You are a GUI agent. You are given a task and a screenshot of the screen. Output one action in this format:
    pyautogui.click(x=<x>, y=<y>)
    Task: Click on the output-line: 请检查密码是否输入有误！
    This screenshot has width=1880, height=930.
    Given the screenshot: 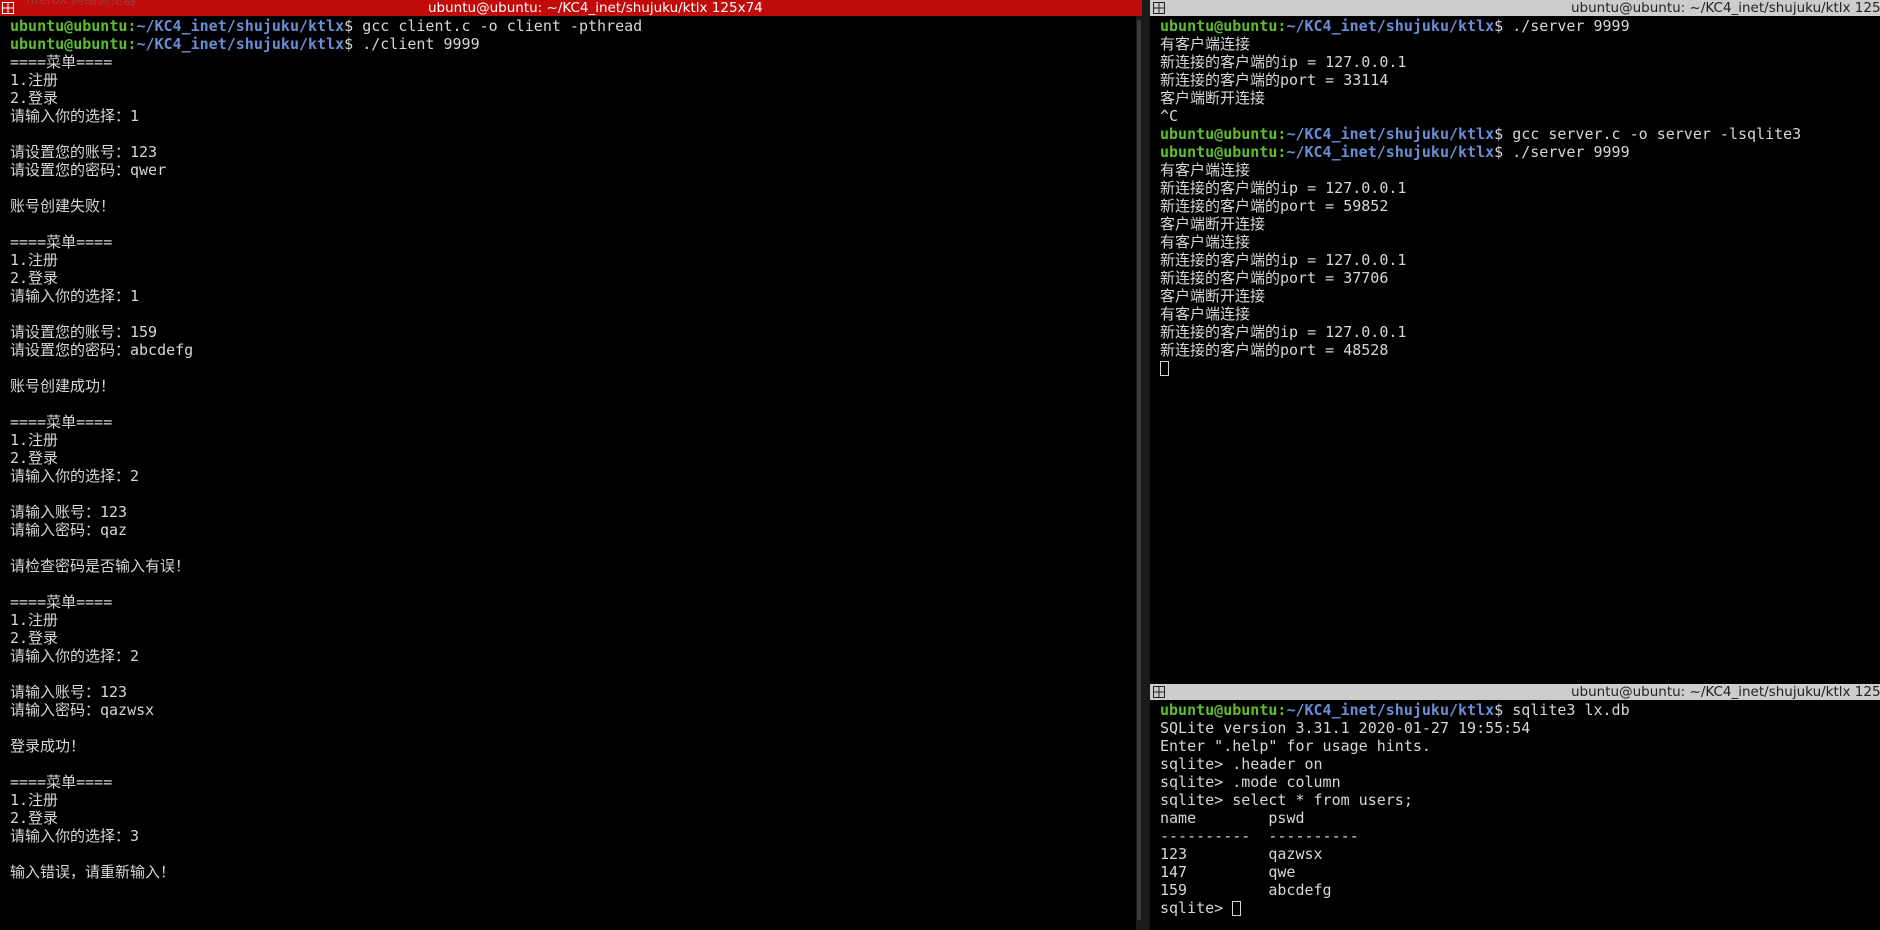 What is the action you would take?
    pyautogui.click(x=574, y=566)
    